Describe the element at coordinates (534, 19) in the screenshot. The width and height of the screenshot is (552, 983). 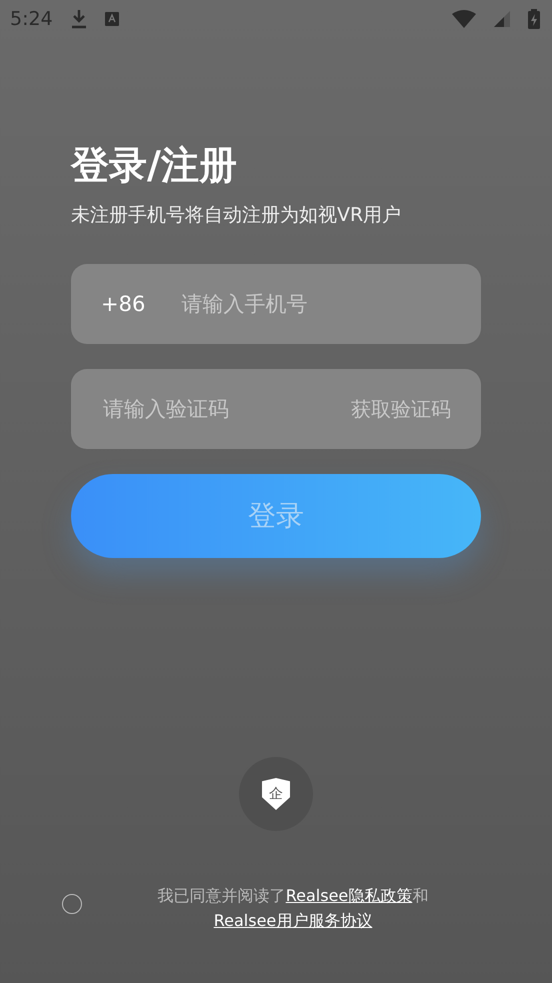
I see `battery-icon` at that location.